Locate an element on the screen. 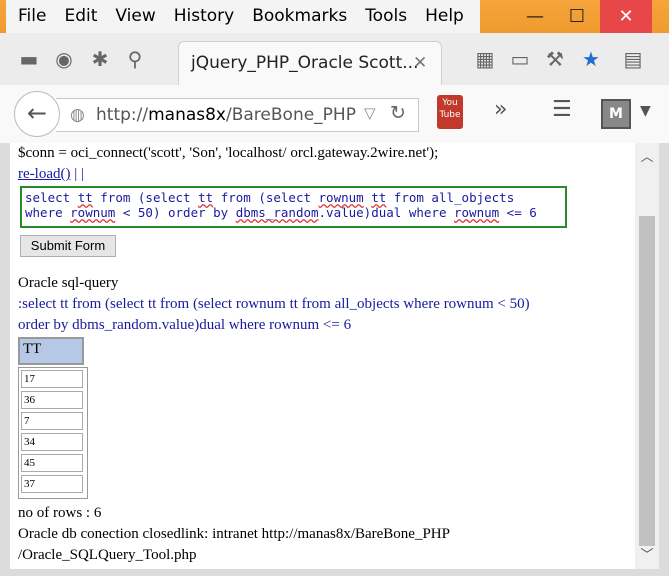 Image resolution: width=669 pixels, height=576 pixels. scroll-up-icon: ︿ is located at coordinates (647, 158).